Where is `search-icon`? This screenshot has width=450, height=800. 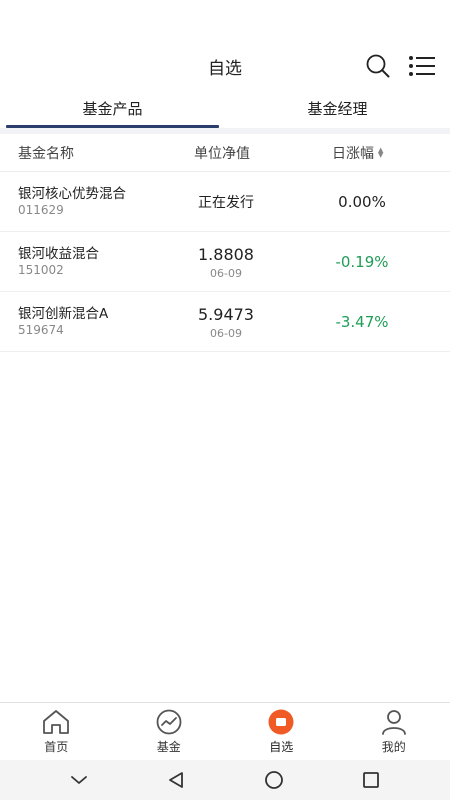 search-icon is located at coordinates (378, 66).